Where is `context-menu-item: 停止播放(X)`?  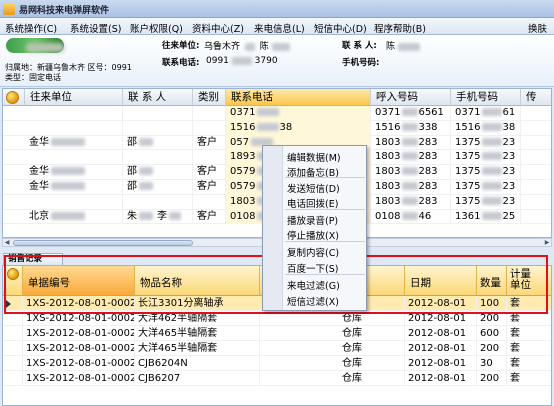
context-menu-item: 停止播放(X) is located at coordinates (313, 235).